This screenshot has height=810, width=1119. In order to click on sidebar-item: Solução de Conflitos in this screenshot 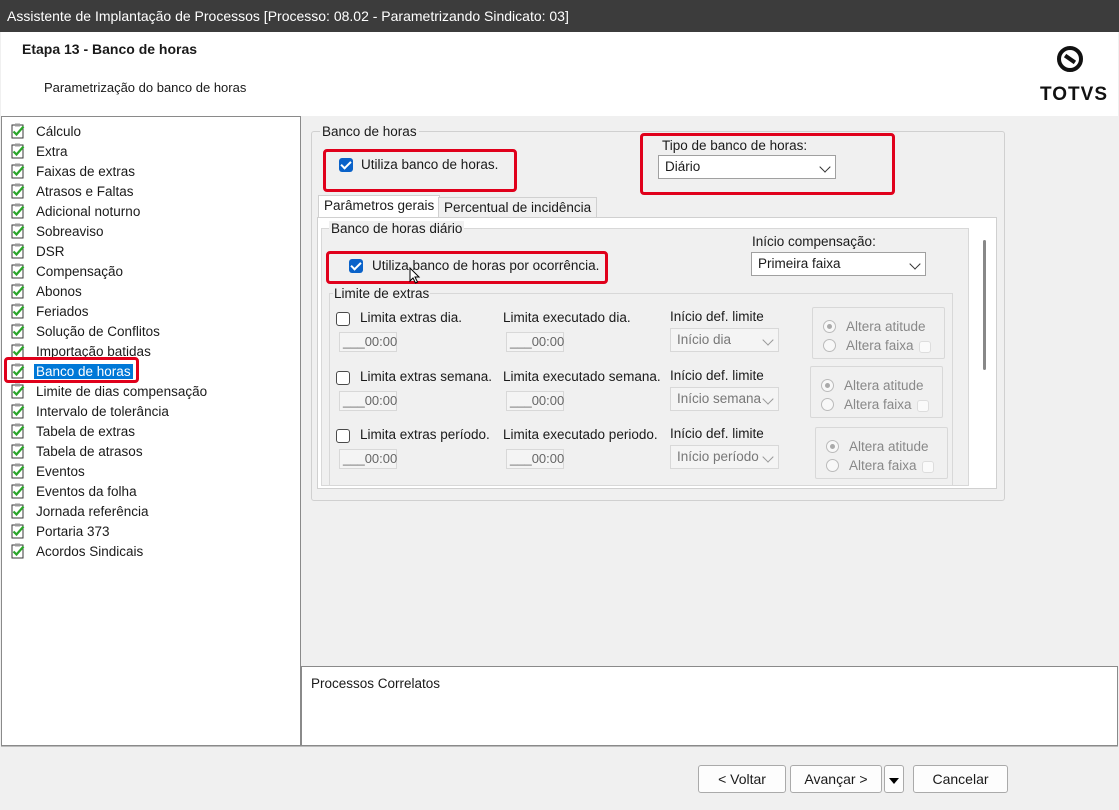, I will do `click(86, 331)`.